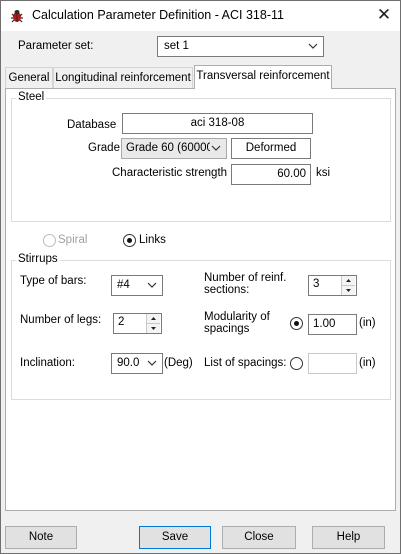 The width and height of the screenshot is (401, 554). Describe the element at coordinates (271, 174) in the screenshot. I see `characteristic-strength-field: 60.00` at that location.